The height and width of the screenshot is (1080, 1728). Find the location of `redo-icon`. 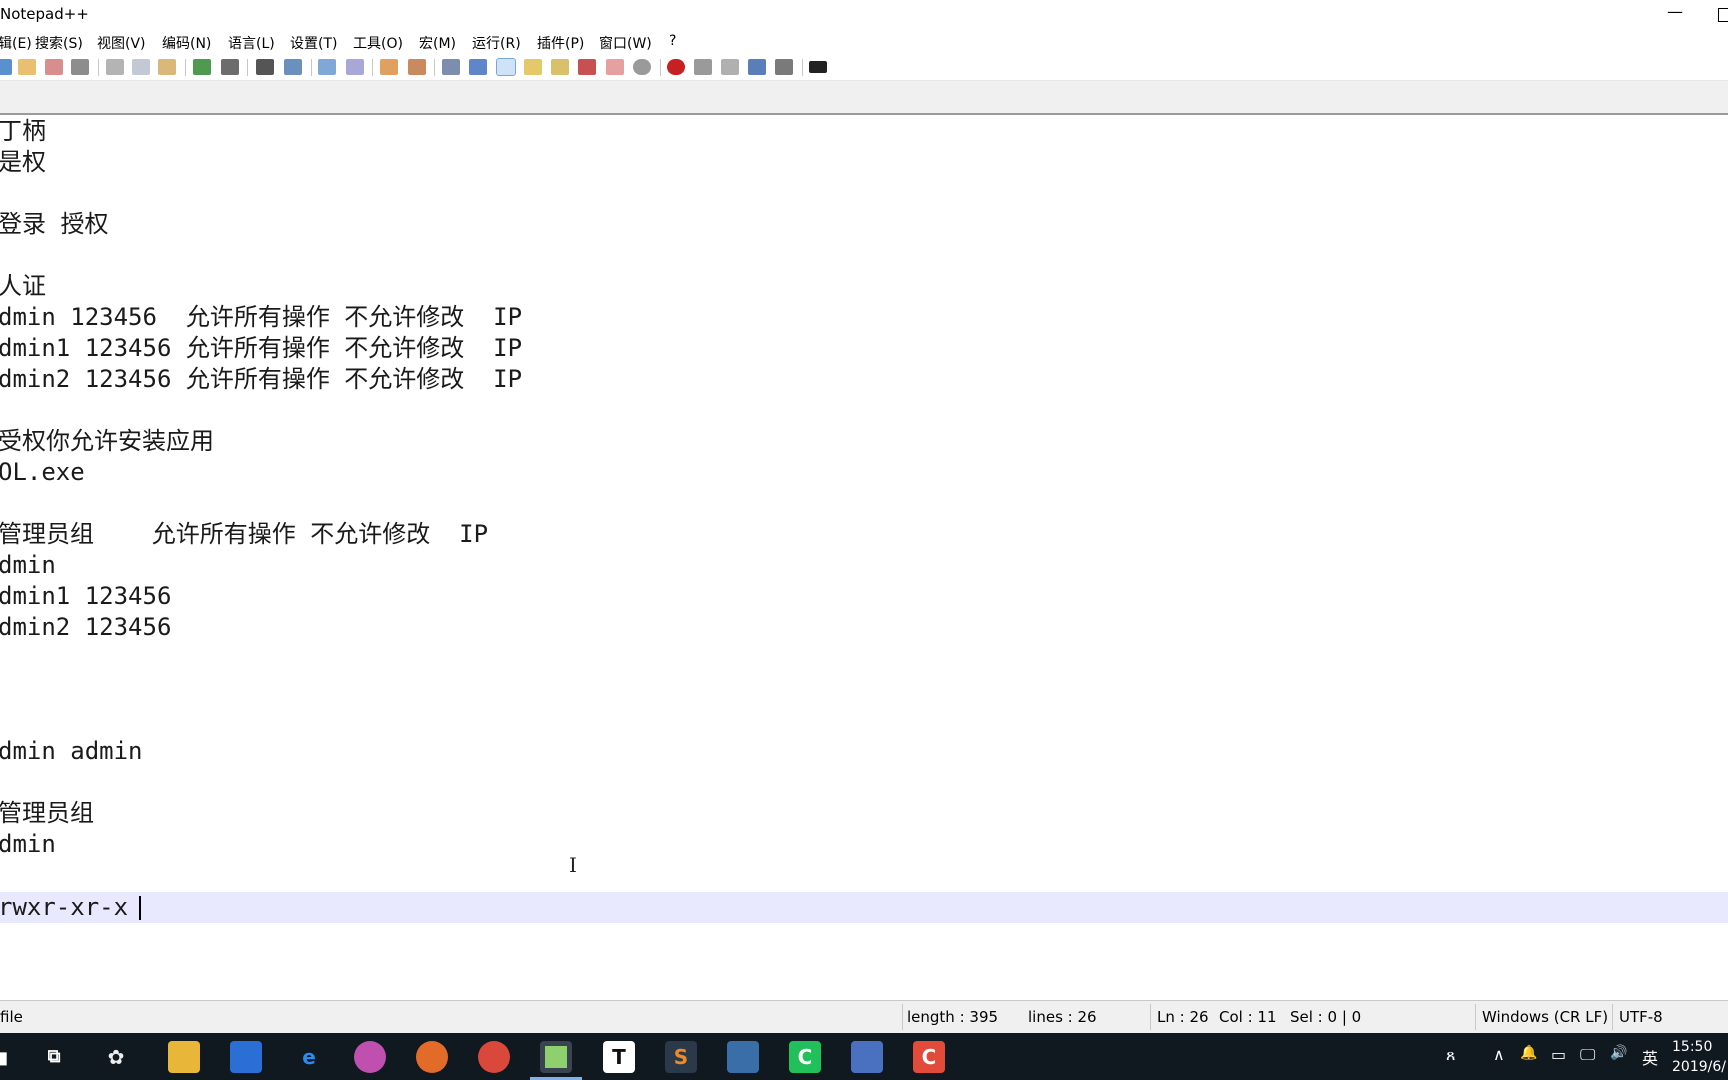

redo-icon is located at coordinates (230, 67).